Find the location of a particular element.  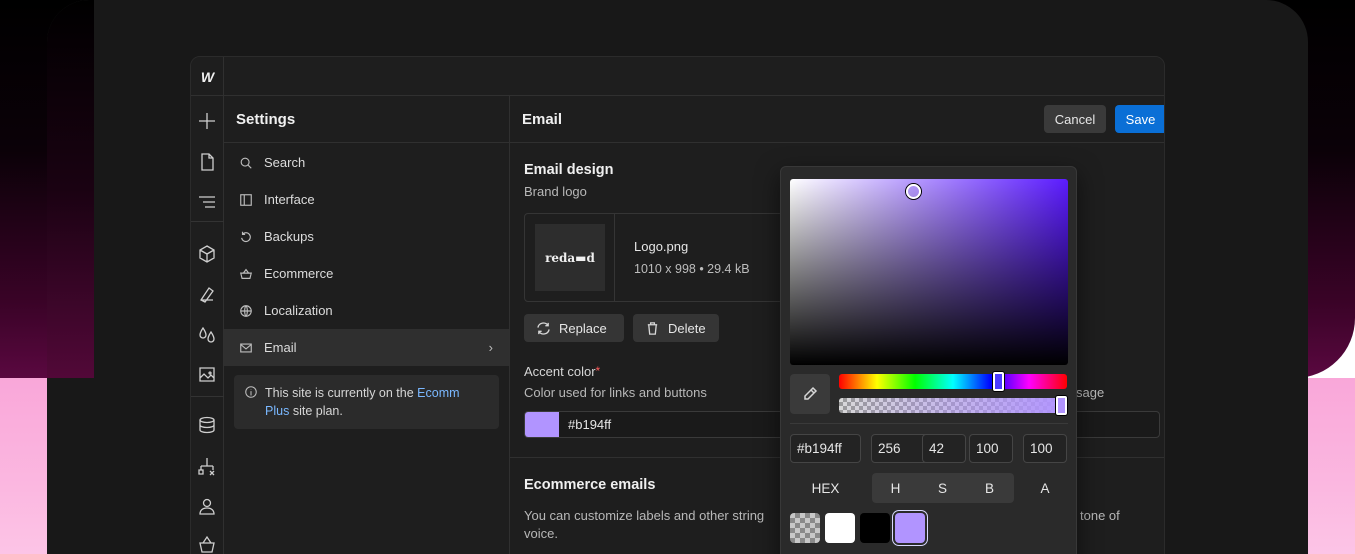

basket-icon is located at coordinates (246, 274).